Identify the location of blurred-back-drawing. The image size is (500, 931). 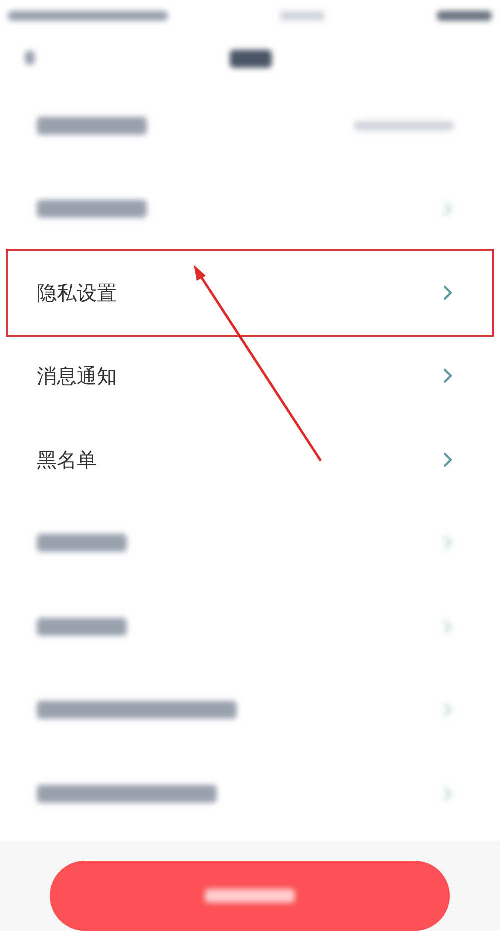
(30, 58).